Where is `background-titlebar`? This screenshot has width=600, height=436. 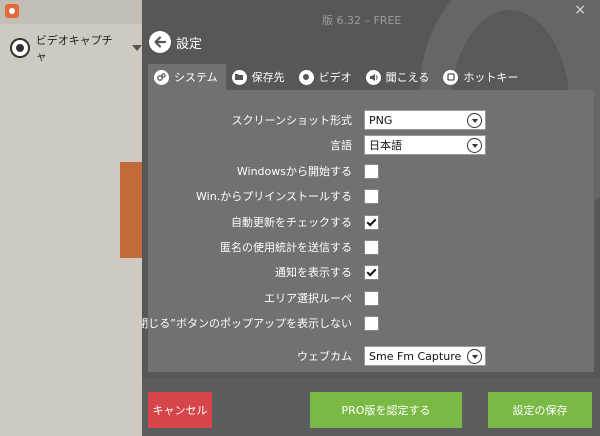
background-titlebar is located at coordinates (71, 12).